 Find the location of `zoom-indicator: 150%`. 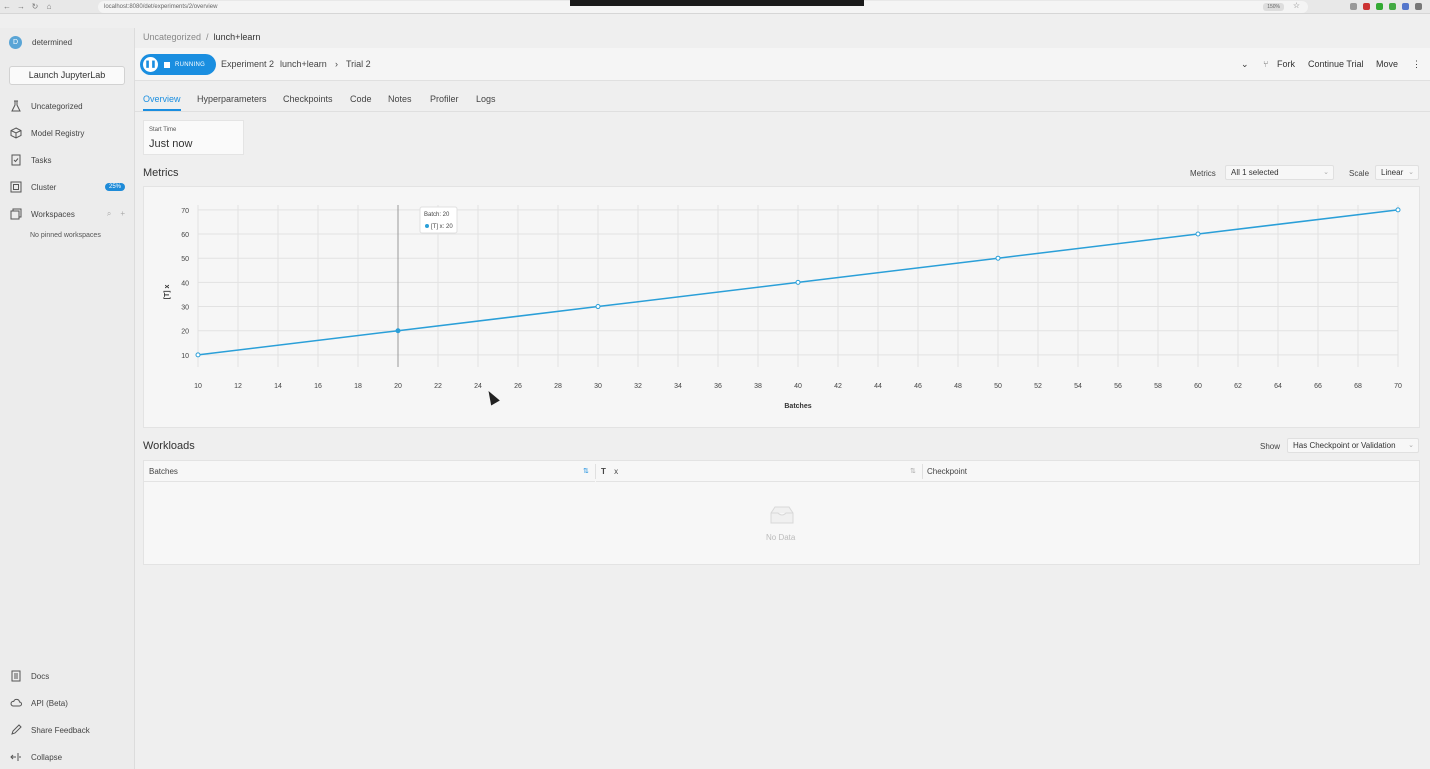

zoom-indicator: 150% is located at coordinates (1273, 7).